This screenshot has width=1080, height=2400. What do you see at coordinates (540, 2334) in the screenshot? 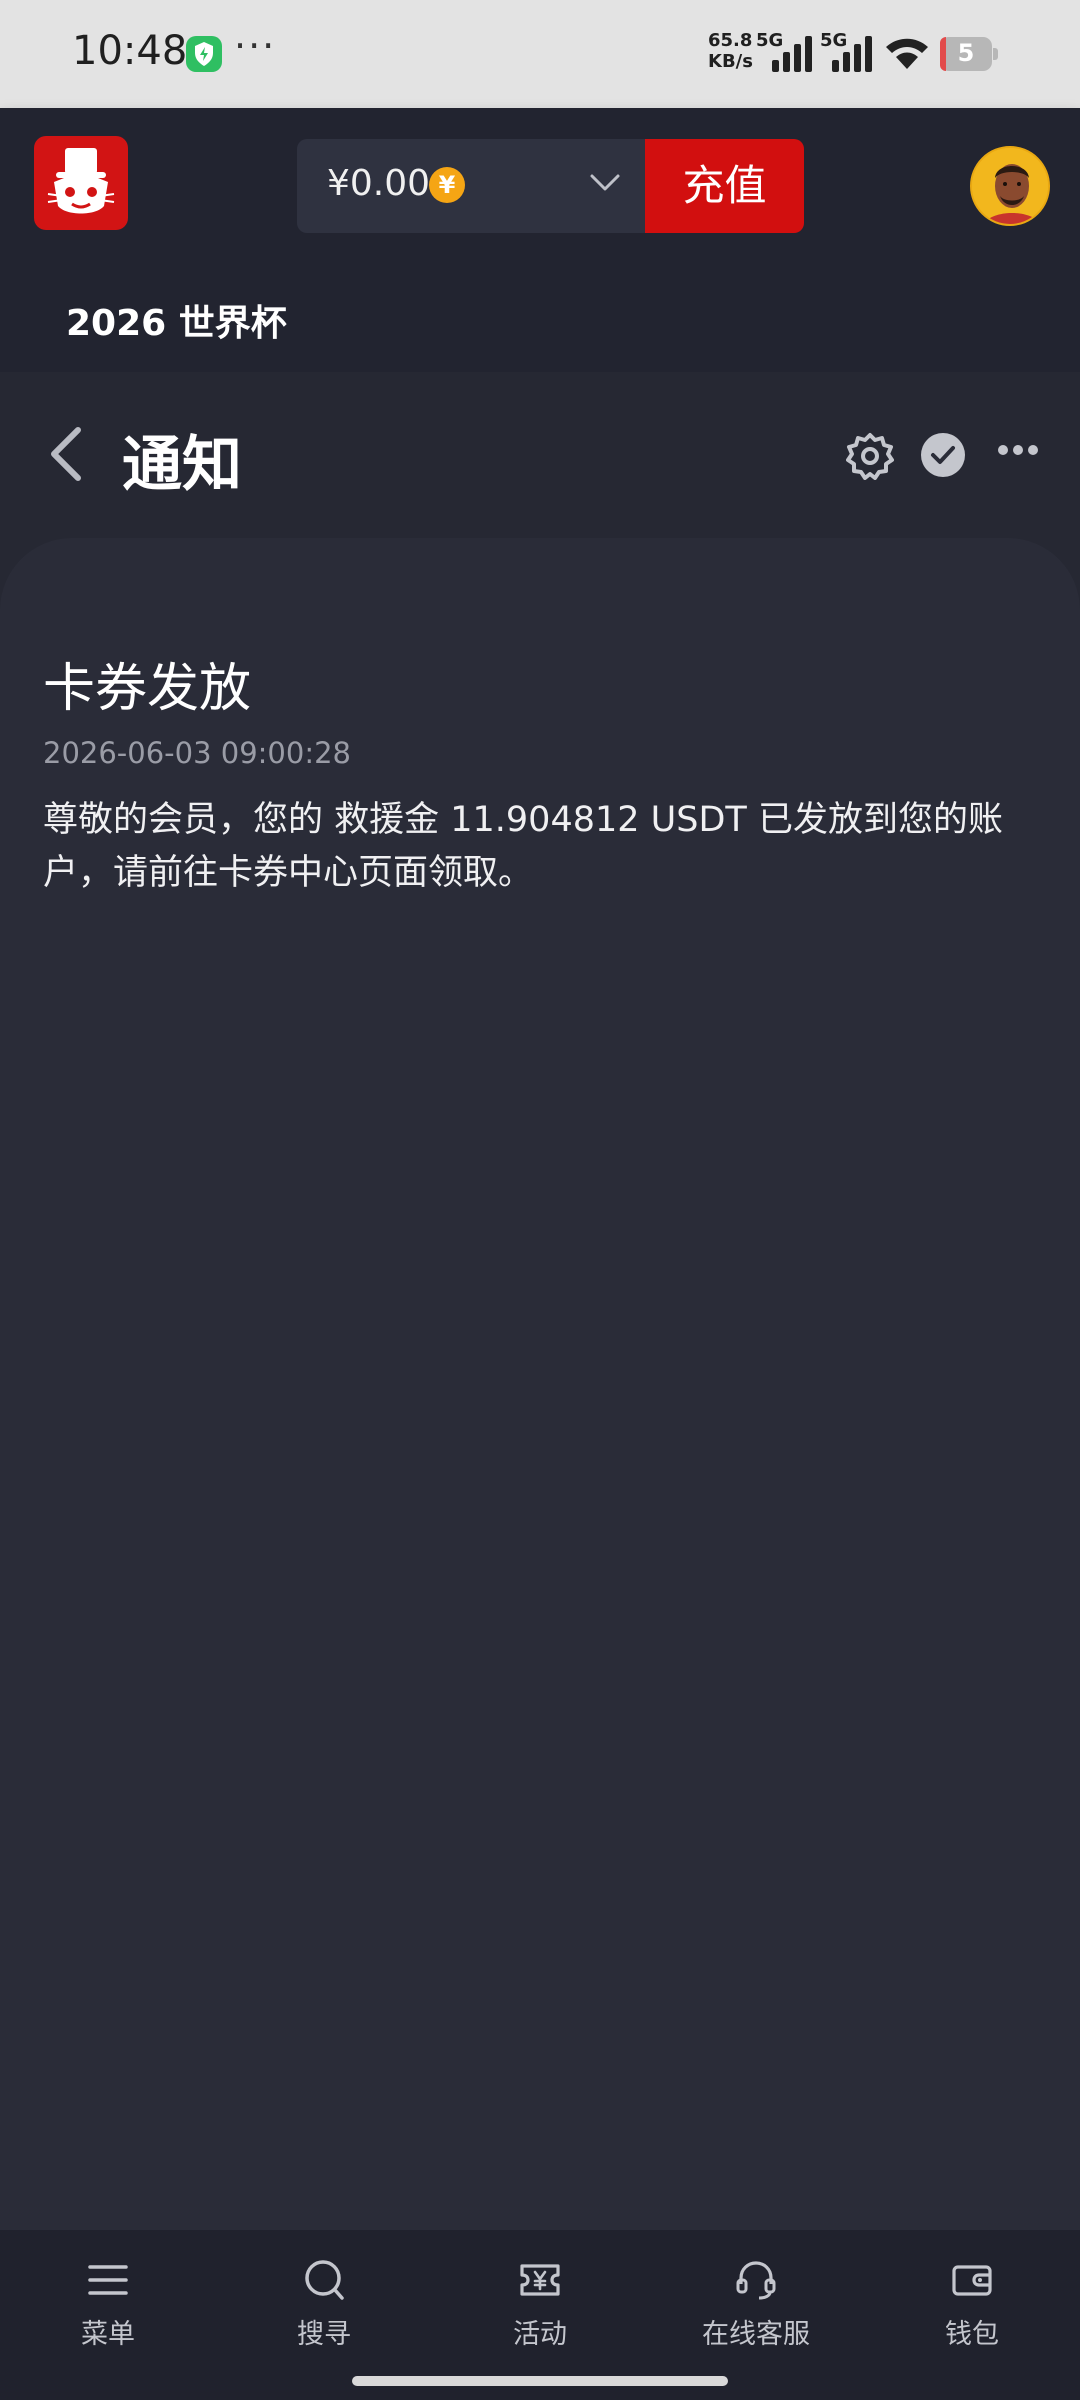
I see `nav-label-activities: 活动` at bounding box center [540, 2334].